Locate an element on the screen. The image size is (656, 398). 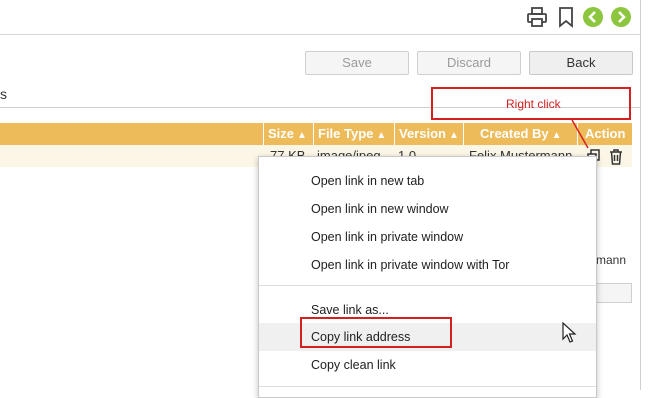
column-file-type: File Type ▲︎ is located at coordinates (353, 134).